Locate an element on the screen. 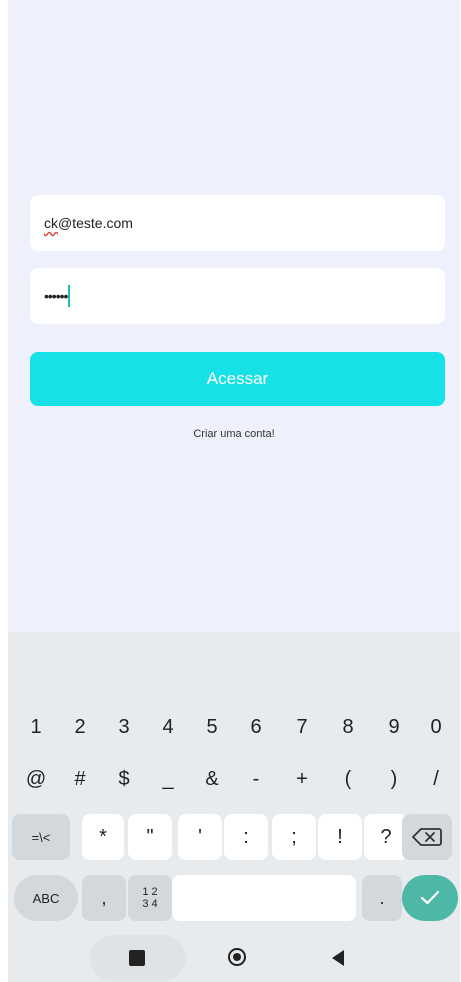 The width and height of the screenshot is (461, 982). back-icon is located at coordinates (338, 958).